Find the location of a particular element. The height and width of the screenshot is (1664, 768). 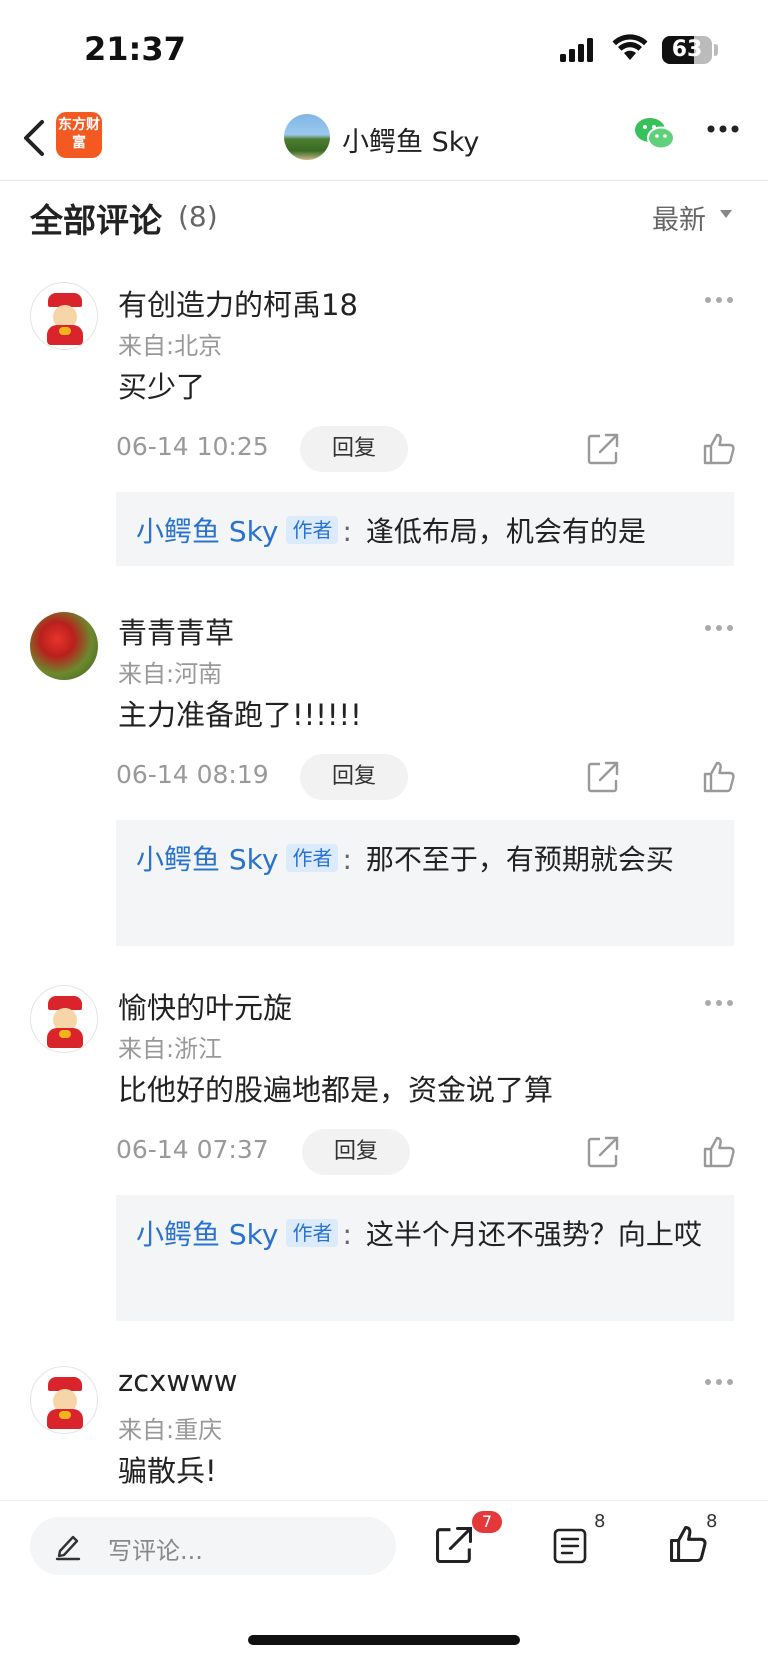

comment-location: 来自:重庆 is located at coordinates (170, 1430).